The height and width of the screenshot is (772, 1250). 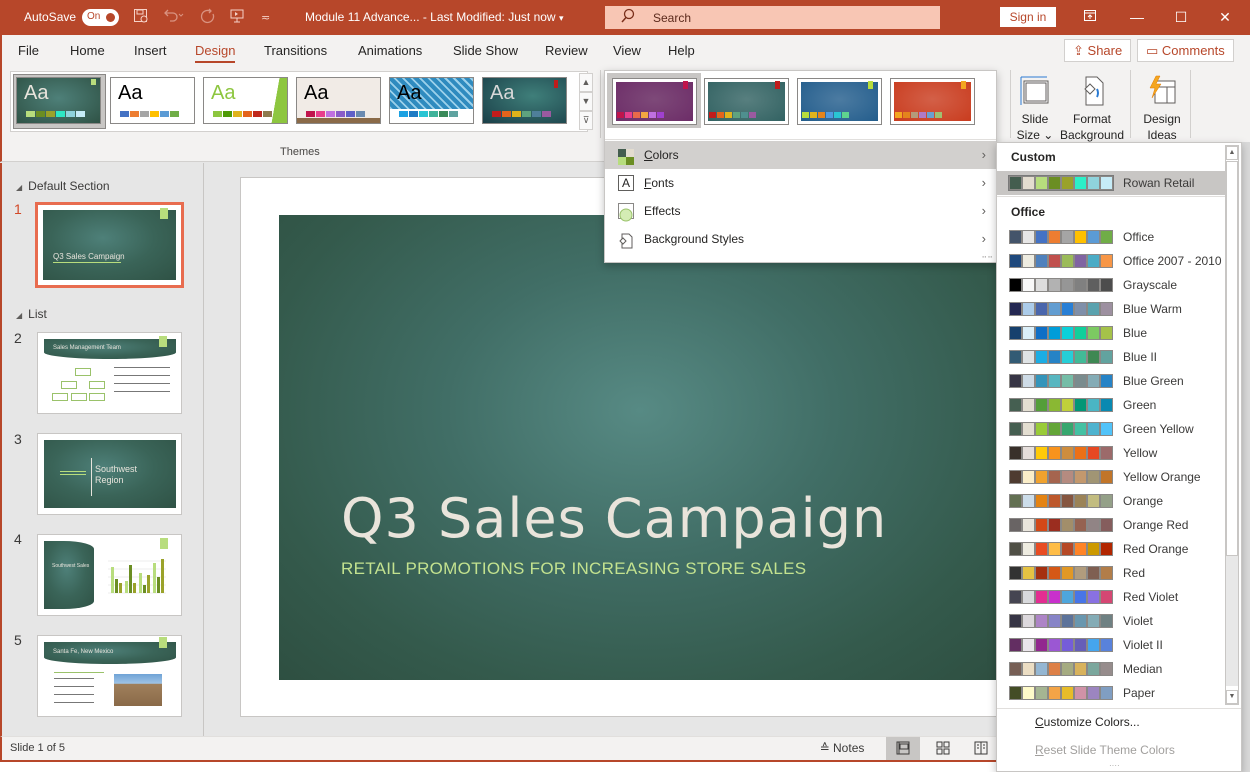 I want to click on slide-thumbnail-1: Q3 Sales Campaign, so click(x=109, y=245).